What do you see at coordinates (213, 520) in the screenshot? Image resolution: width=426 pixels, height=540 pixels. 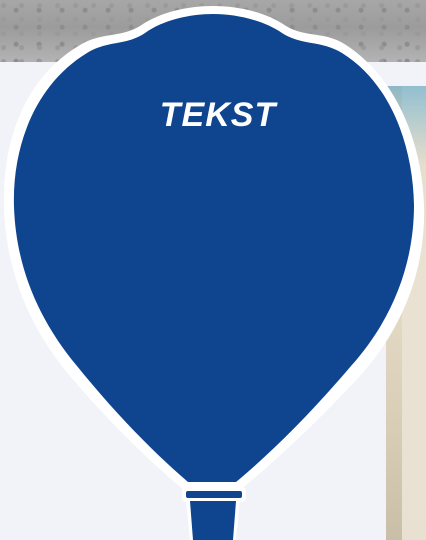 I see `basket-inner` at bounding box center [213, 520].